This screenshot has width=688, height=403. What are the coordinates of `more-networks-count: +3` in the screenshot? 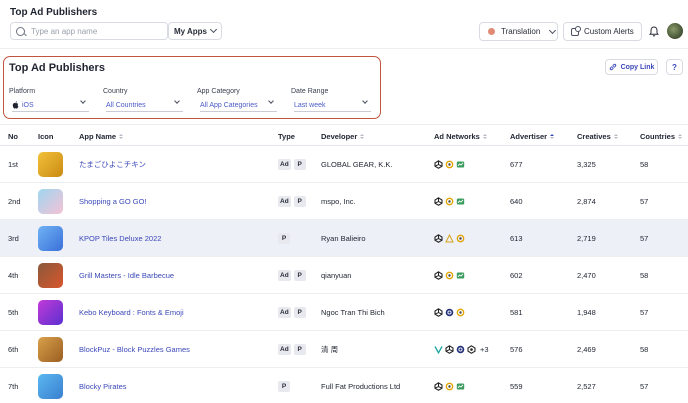 It's located at (484, 349).